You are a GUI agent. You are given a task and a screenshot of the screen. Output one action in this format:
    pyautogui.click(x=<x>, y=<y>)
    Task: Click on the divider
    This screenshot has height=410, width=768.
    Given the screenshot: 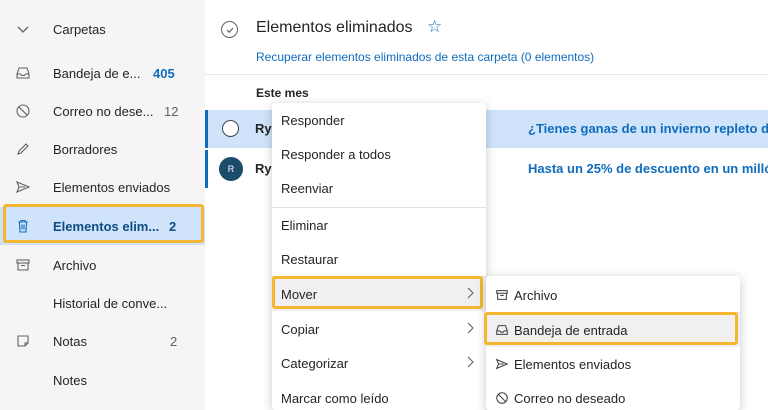 What is the action you would take?
    pyautogui.click(x=486, y=74)
    